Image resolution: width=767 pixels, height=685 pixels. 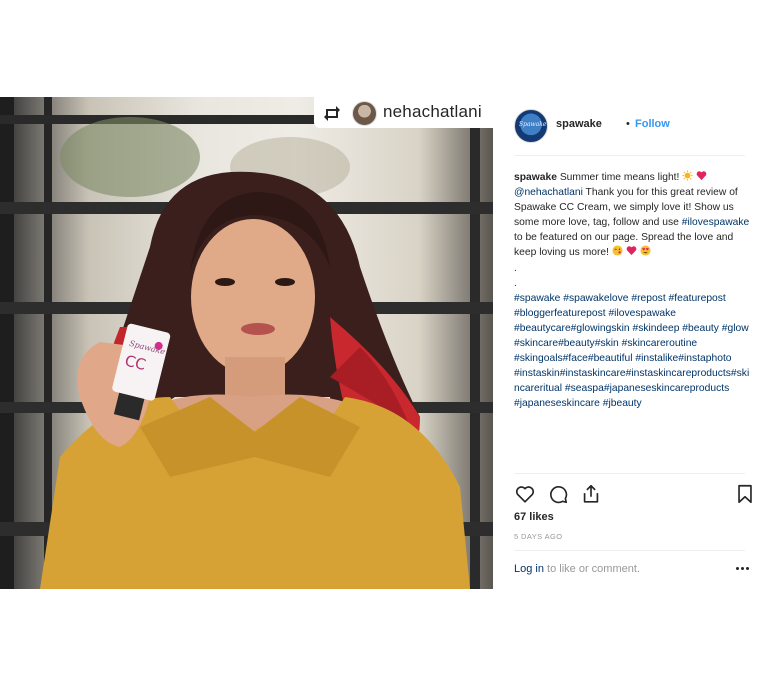 What do you see at coordinates (593, 569) in the screenshot?
I see `comment-prompt-text: to like or comment.` at bounding box center [593, 569].